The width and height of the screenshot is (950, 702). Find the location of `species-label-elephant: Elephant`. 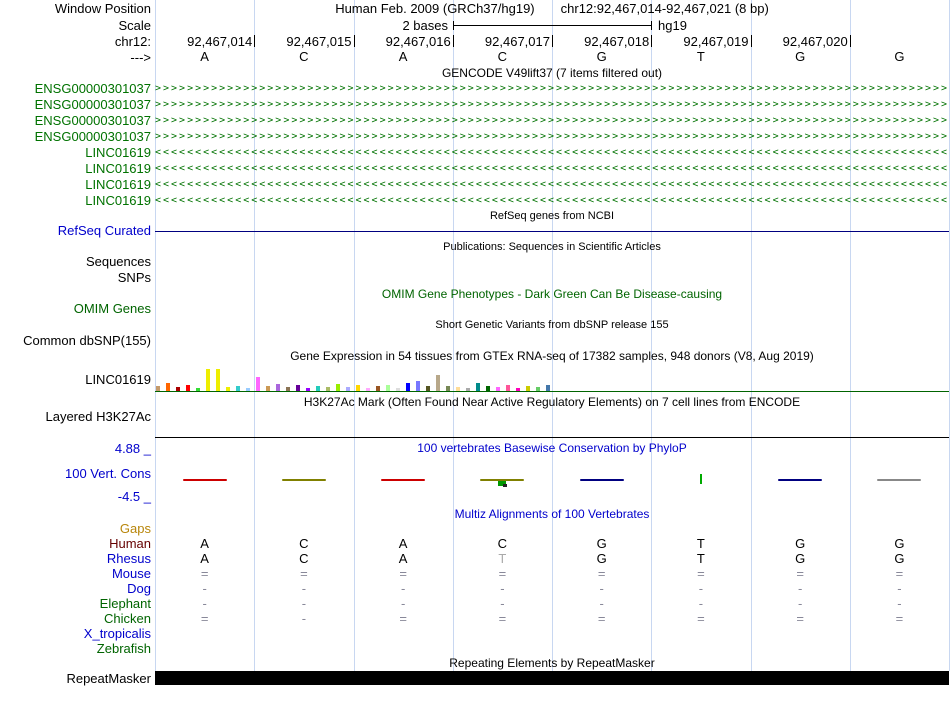

species-label-elephant: Elephant is located at coordinates (75, 603).